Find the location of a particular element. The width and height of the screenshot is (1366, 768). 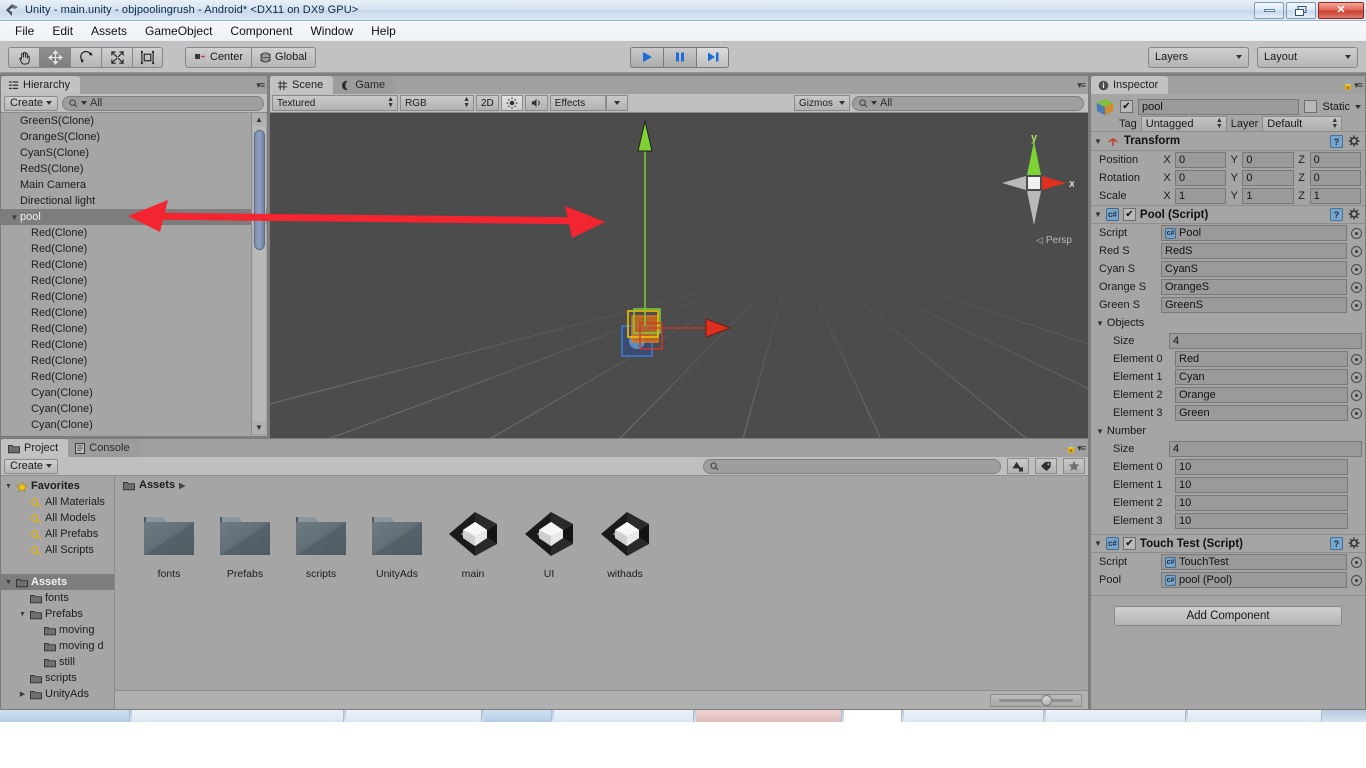

rect-tool-button is located at coordinates (147, 57).